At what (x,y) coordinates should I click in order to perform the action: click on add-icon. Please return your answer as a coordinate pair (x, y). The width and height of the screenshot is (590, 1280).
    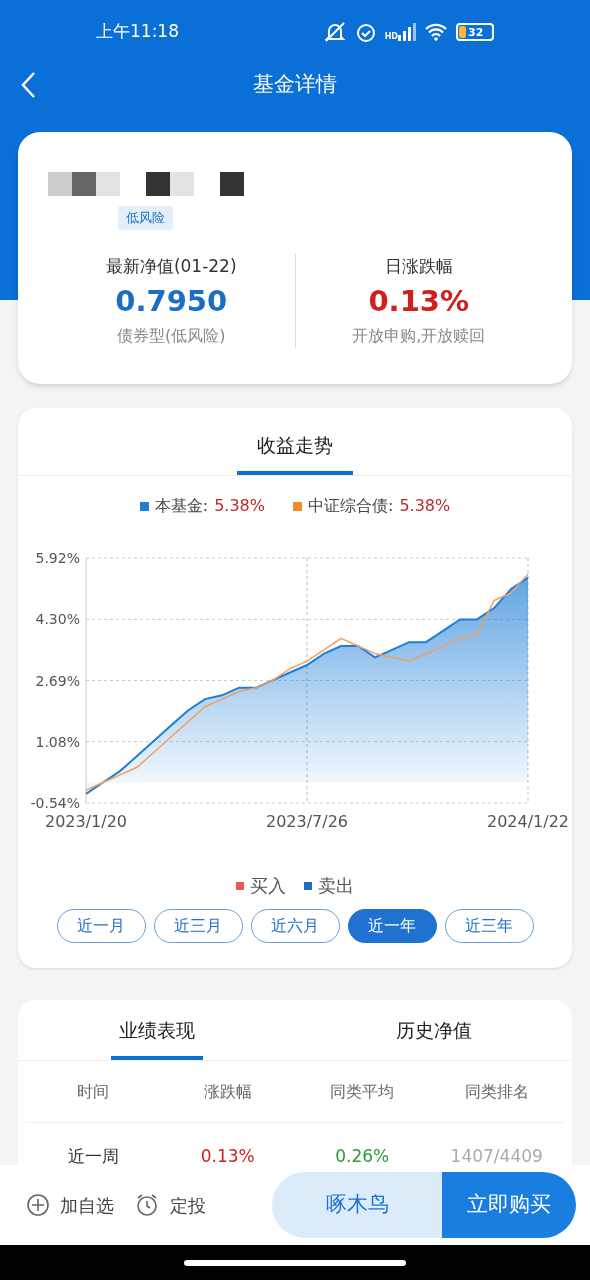
    Looking at the image, I should click on (38, 1205).